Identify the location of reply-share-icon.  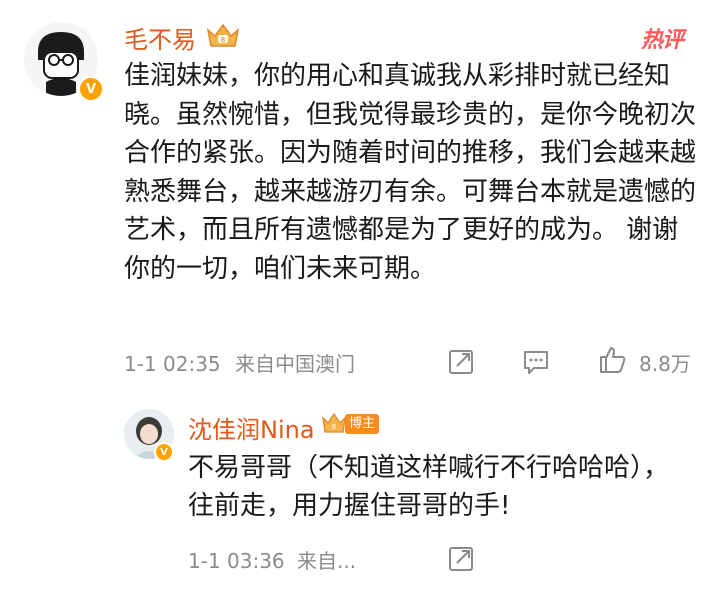
(461, 559).